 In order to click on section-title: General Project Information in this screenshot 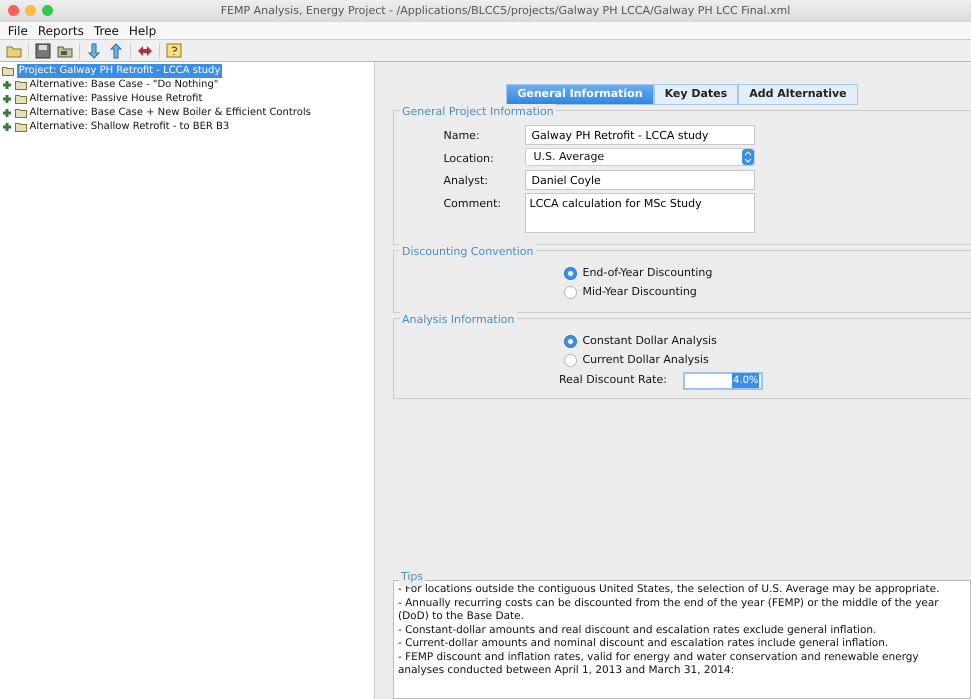, I will do `click(478, 112)`.